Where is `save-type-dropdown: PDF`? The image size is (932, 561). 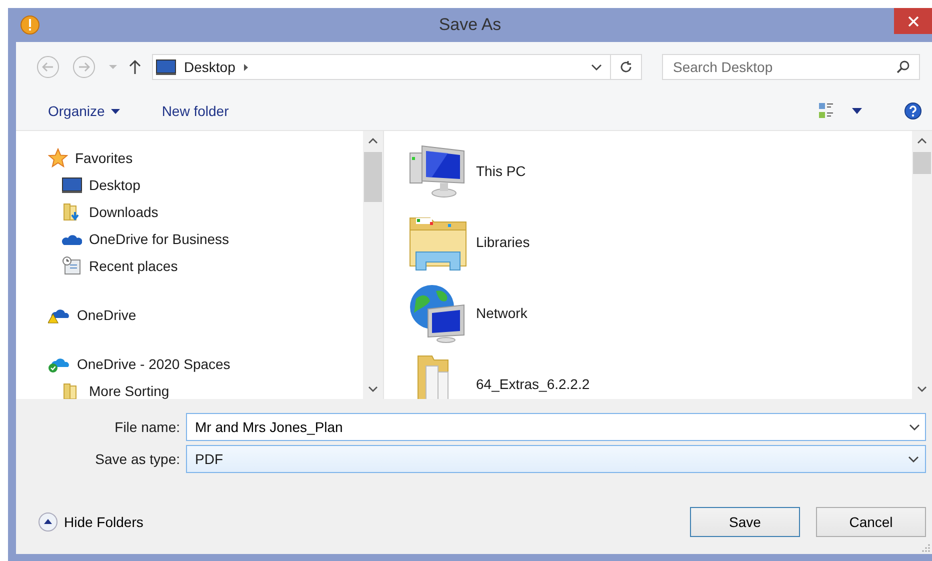
save-type-dropdown: PDF is located at coordinates (556, 459).